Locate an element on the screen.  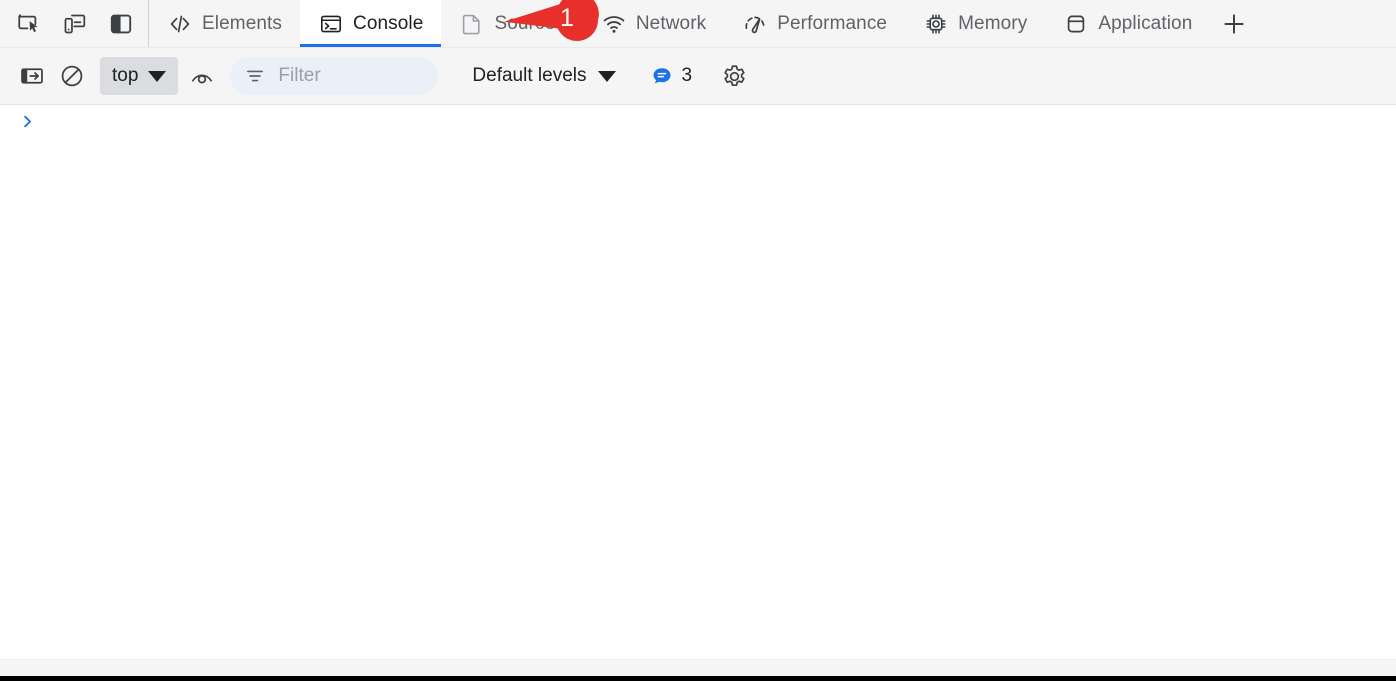
log-levels-select: Default levels is located at coordinates (544, 76).